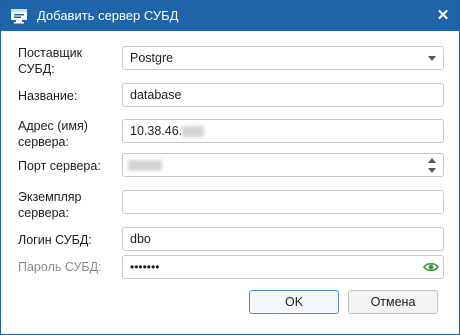 This screenshot has height=335, width=460. I want to click on instance-label: Экземпляр сервера:, so click(50, 205).